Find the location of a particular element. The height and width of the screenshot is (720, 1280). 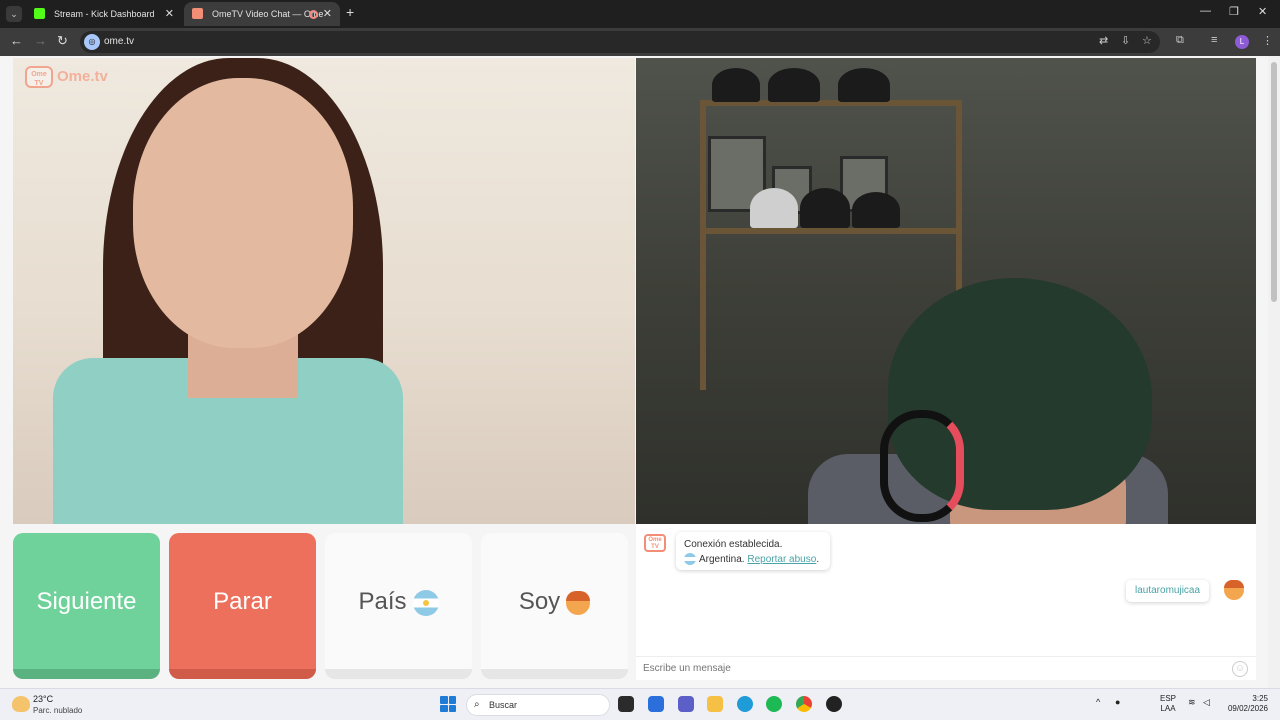

gender-select-button: Soy is located at coordinates (554, 606).